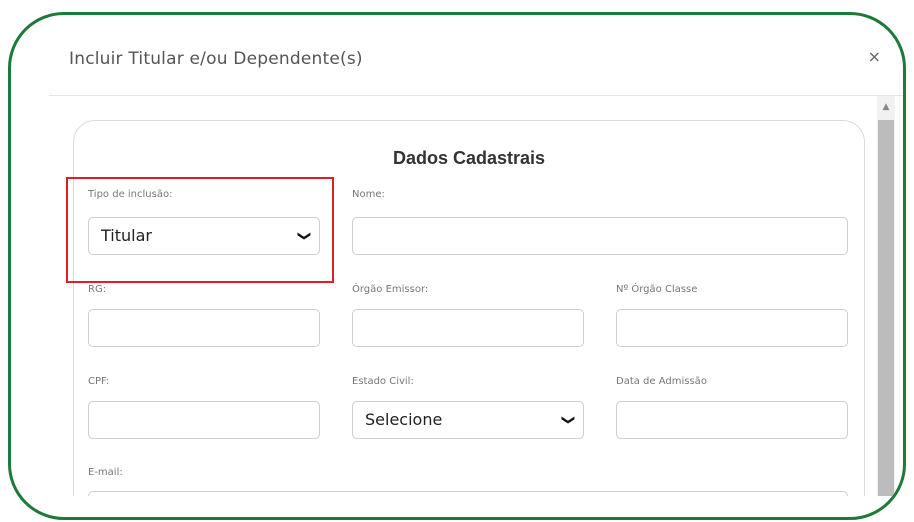 The height and width of the screenshot is (522, 914). I want to click on email-input, so click(468, 493).